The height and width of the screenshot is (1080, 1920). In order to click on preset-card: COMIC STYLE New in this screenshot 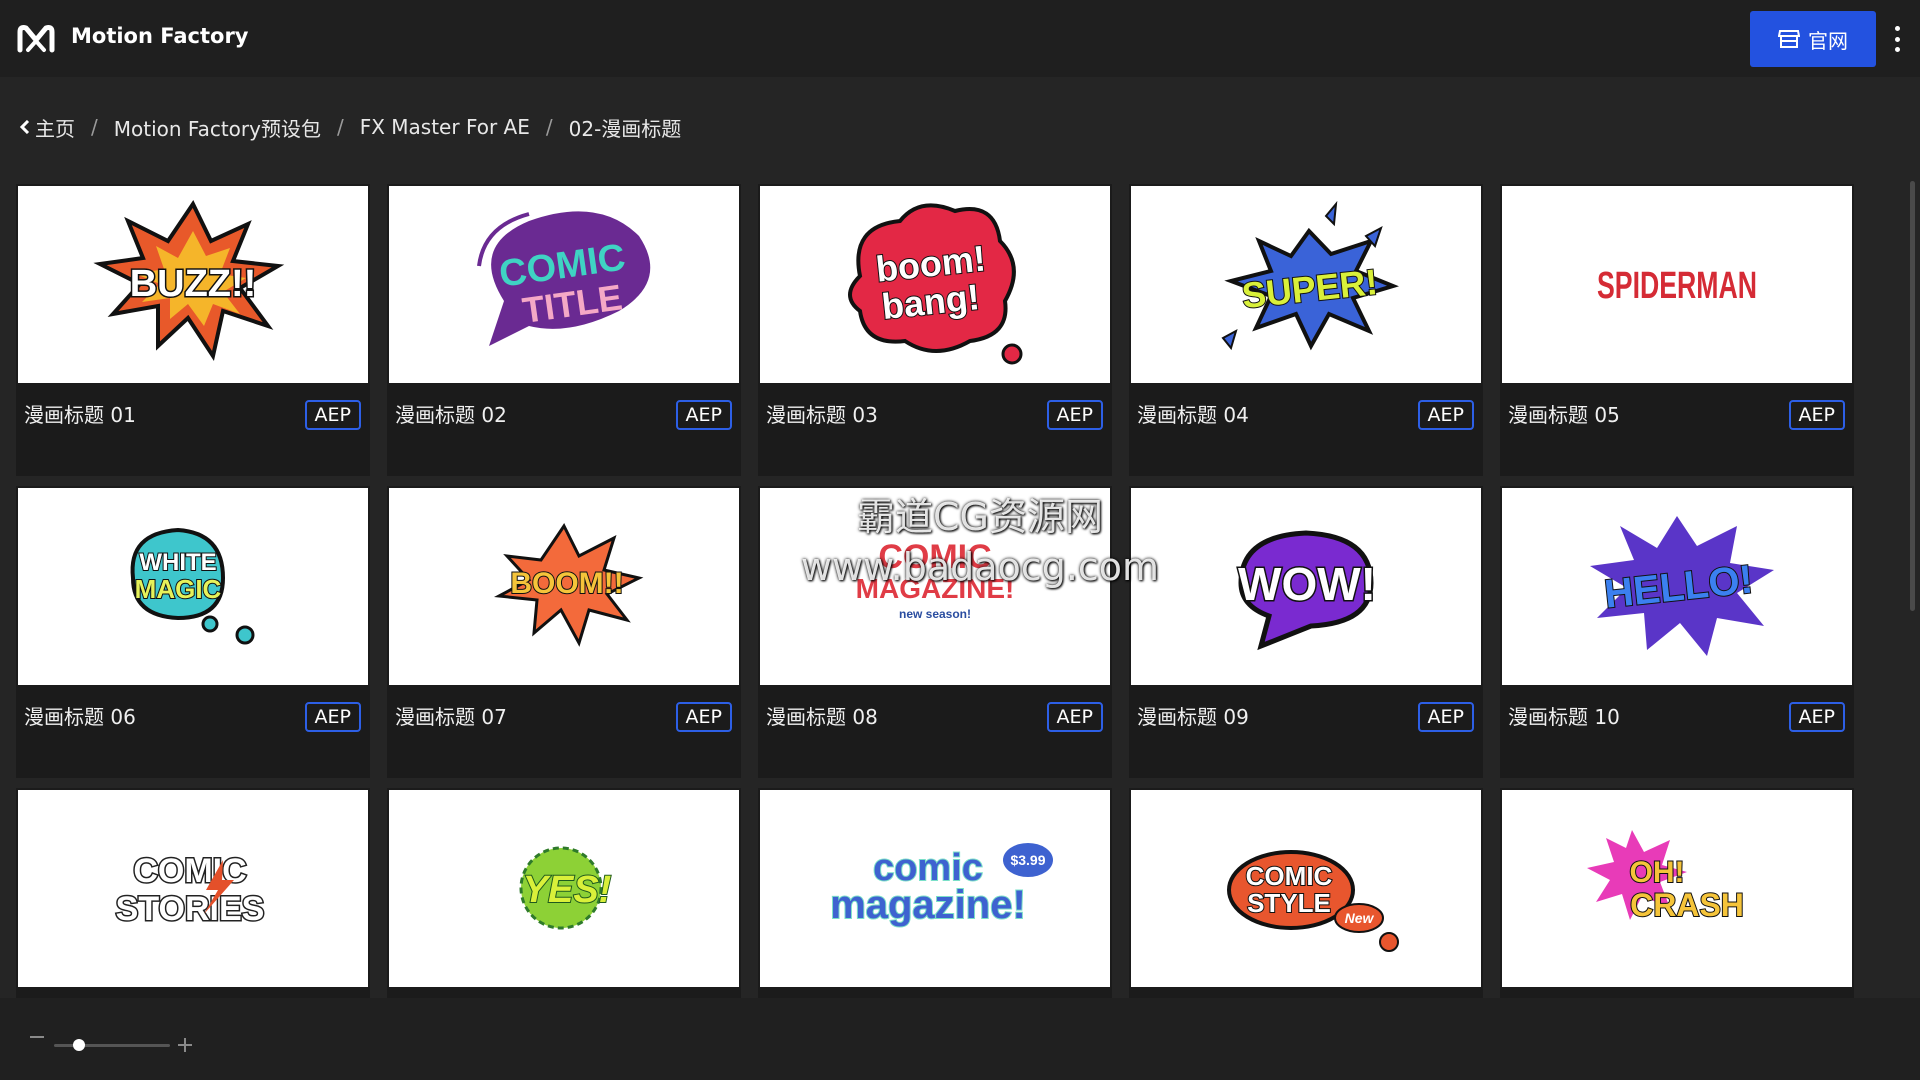, I will do `click(1306, 893)`.